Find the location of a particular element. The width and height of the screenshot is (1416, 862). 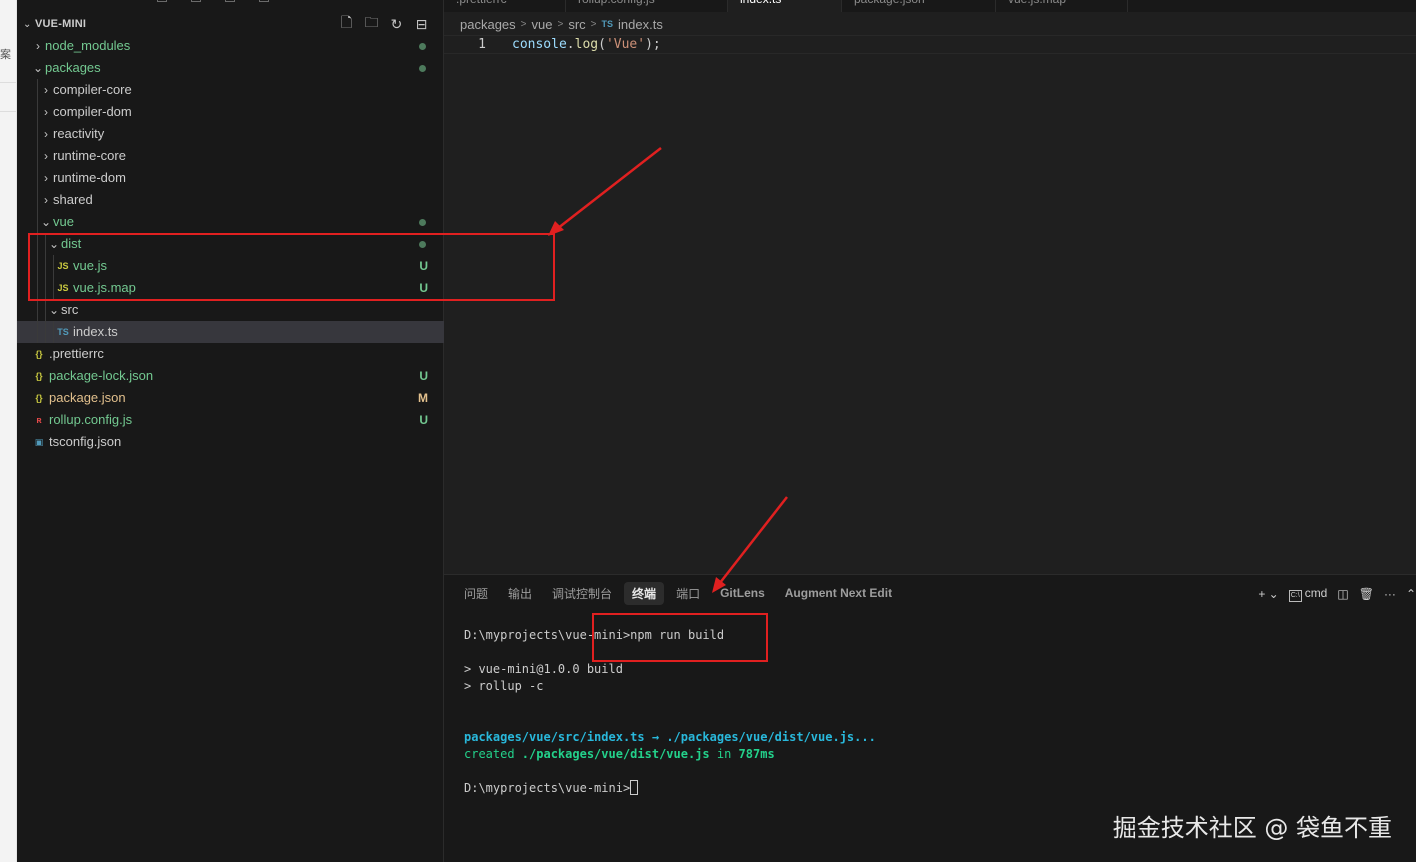

tsconfig-file-icon: ▣ is located at coordinates (39, 442).